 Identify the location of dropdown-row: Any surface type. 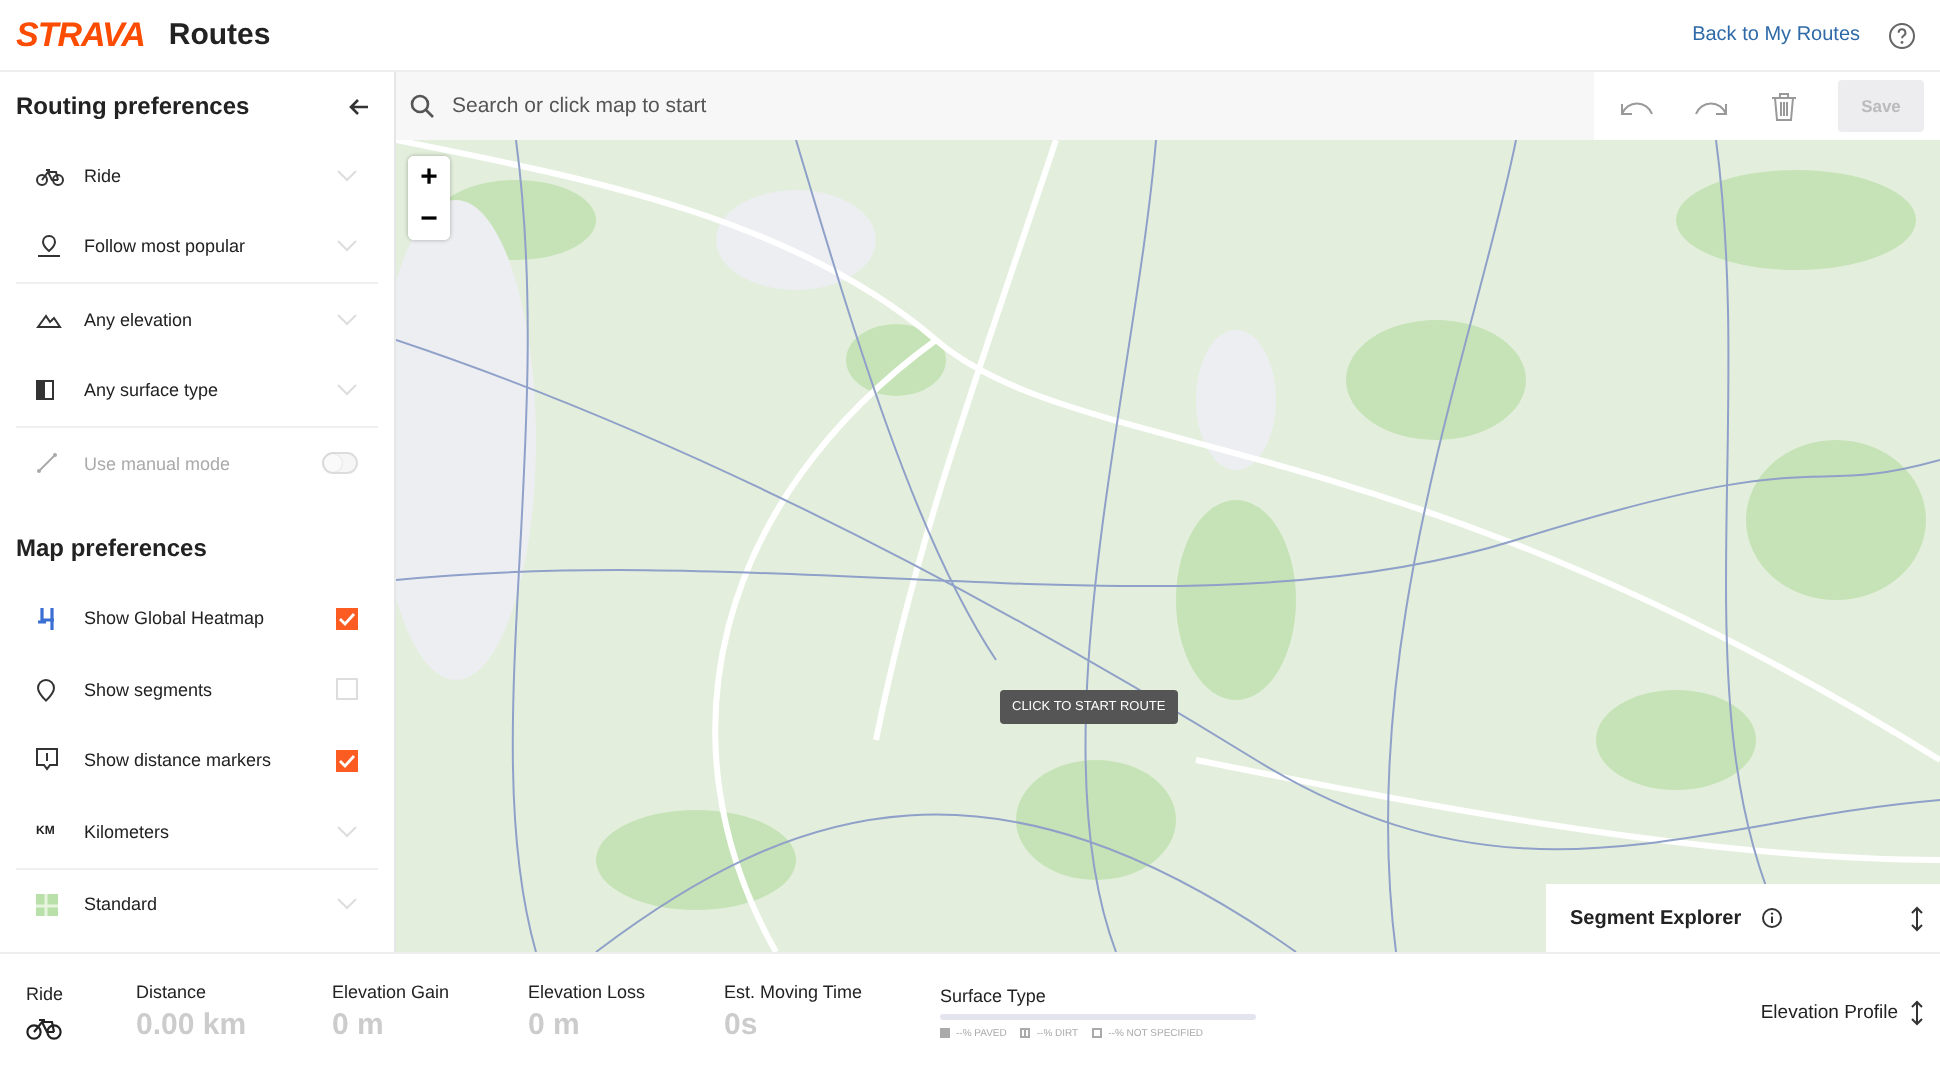
(197, 391).